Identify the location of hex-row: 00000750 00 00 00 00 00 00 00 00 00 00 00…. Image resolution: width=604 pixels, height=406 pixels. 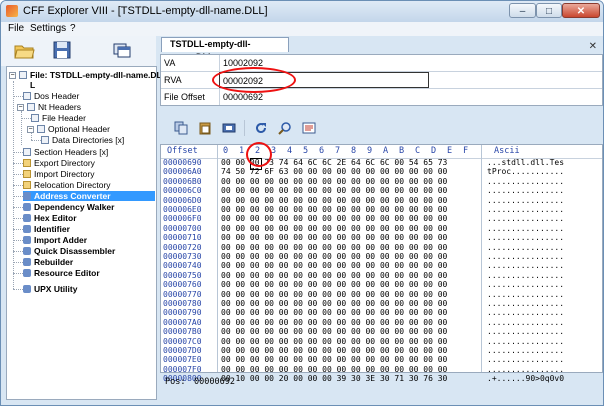
(381, 275).